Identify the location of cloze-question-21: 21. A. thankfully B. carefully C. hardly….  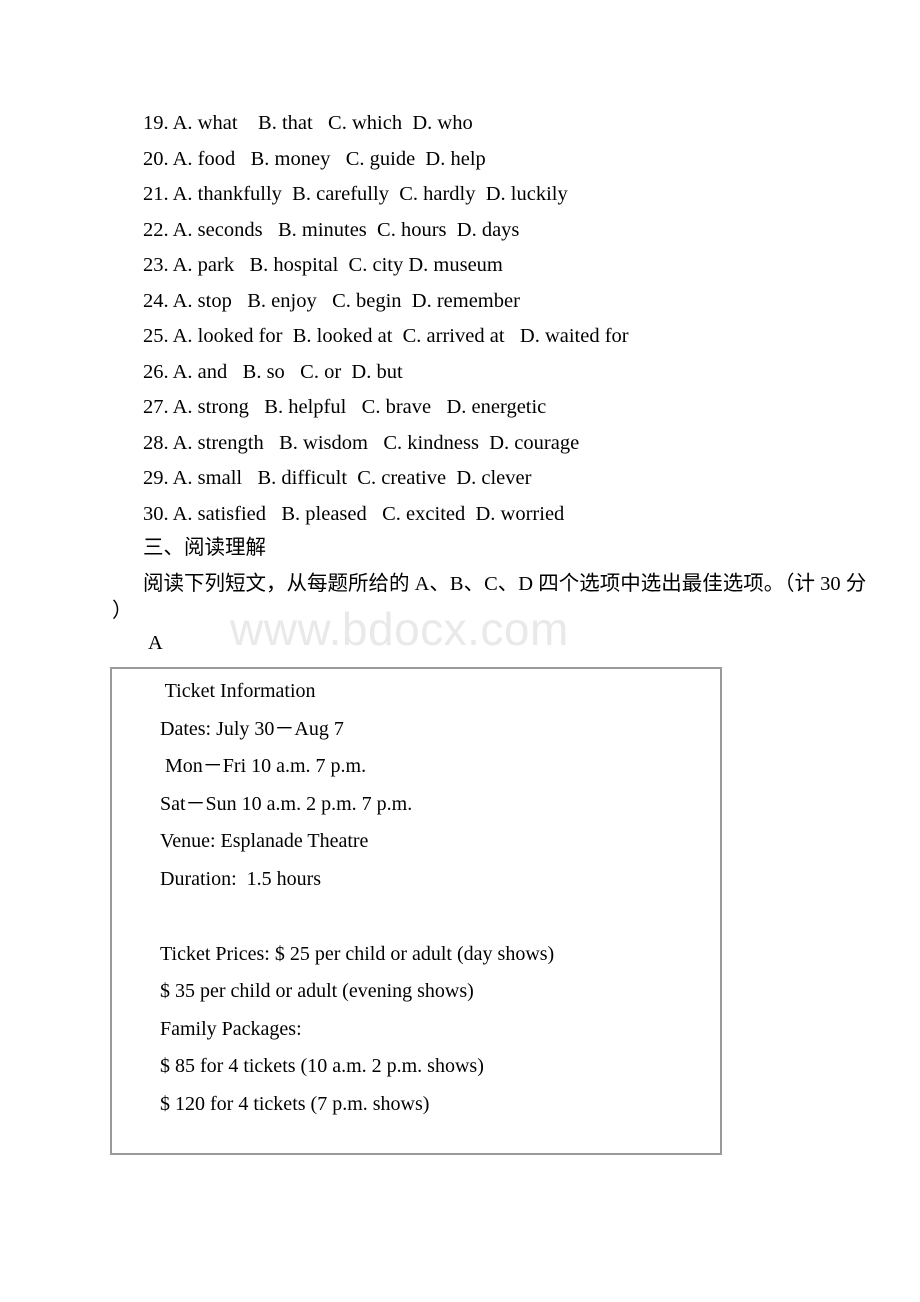
(355, 194).